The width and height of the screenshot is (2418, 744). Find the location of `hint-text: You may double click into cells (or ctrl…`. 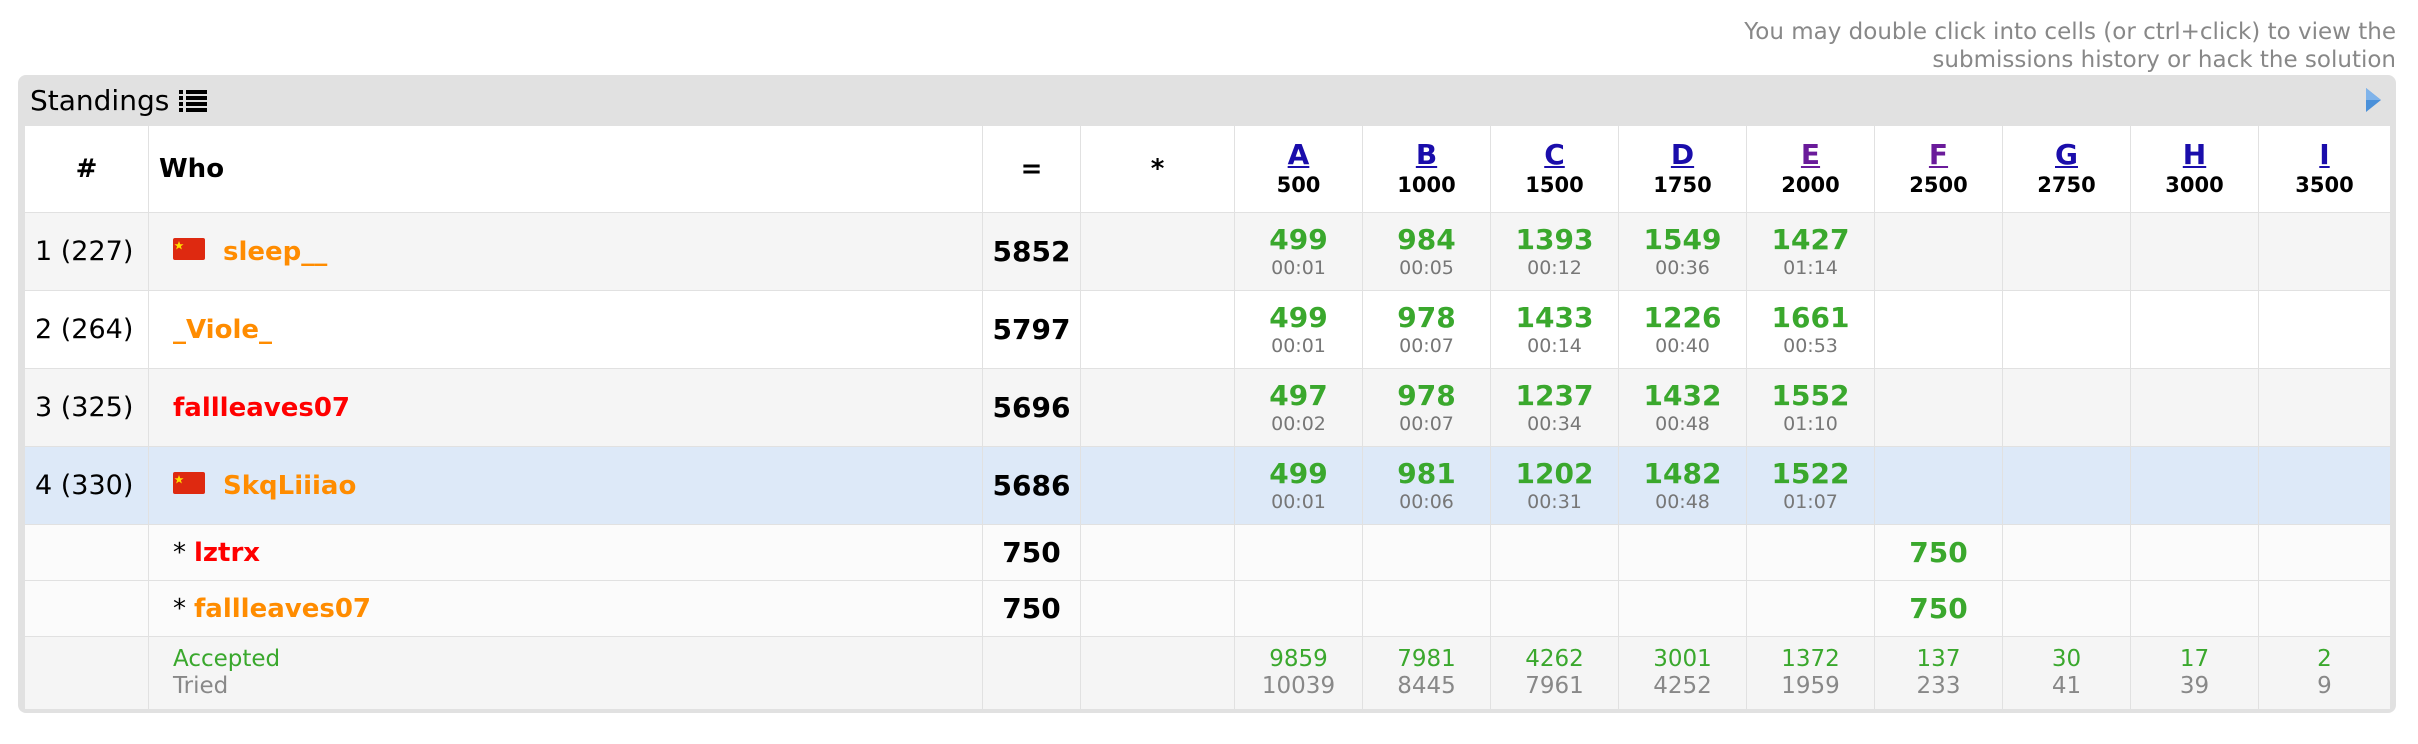

hint-text: You may double click into cells (or ctrl… is located at coordinates (2070, 46).